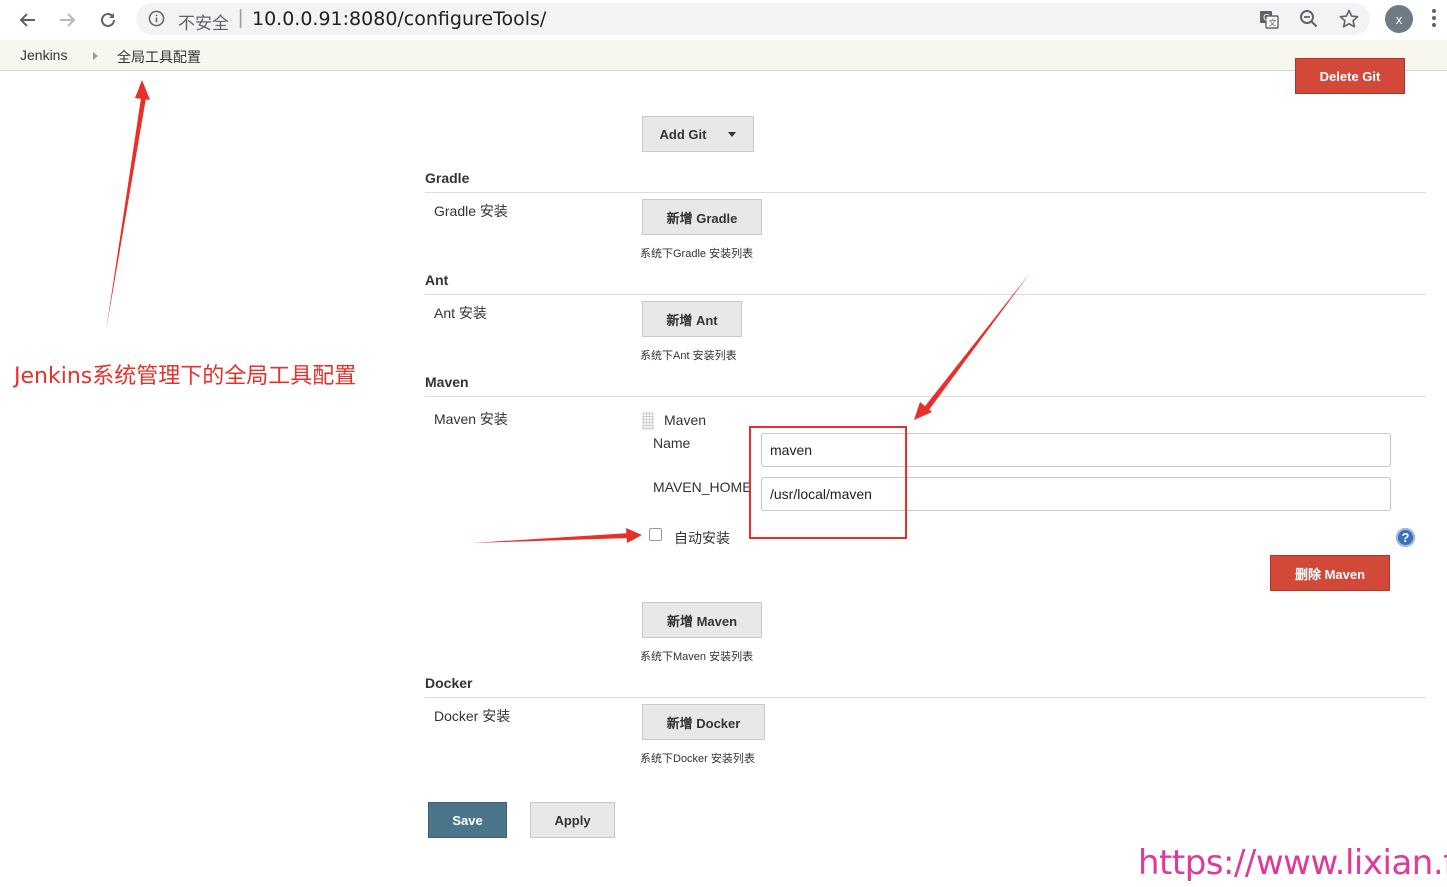 The height and width of the screenshot is (887, 1447). What do you see at coordinates (126, 214) in the screenshot?
I see `annotation-arrow-breadcrumb` at bounding box center [126, 214].